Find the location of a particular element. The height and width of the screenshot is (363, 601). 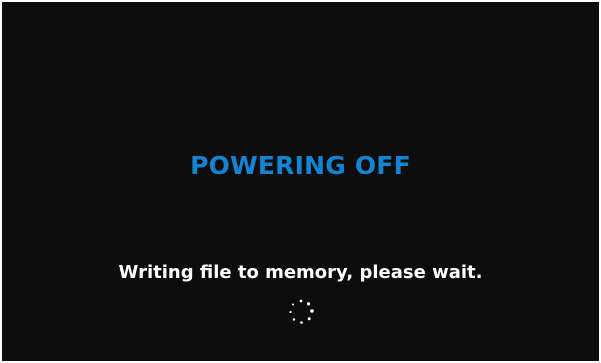

powering-off-title: POWERING OFF is located at coordinates (300, 165).